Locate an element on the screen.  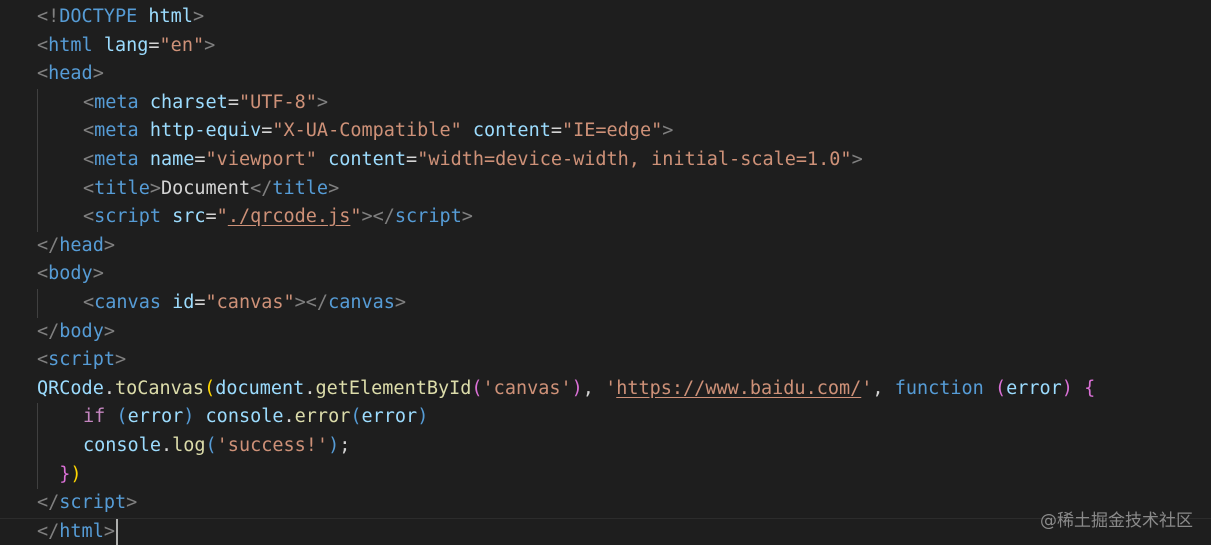
code-line-content: <canvas id="canvas"></canvas> is located at coordinates (244, 303).